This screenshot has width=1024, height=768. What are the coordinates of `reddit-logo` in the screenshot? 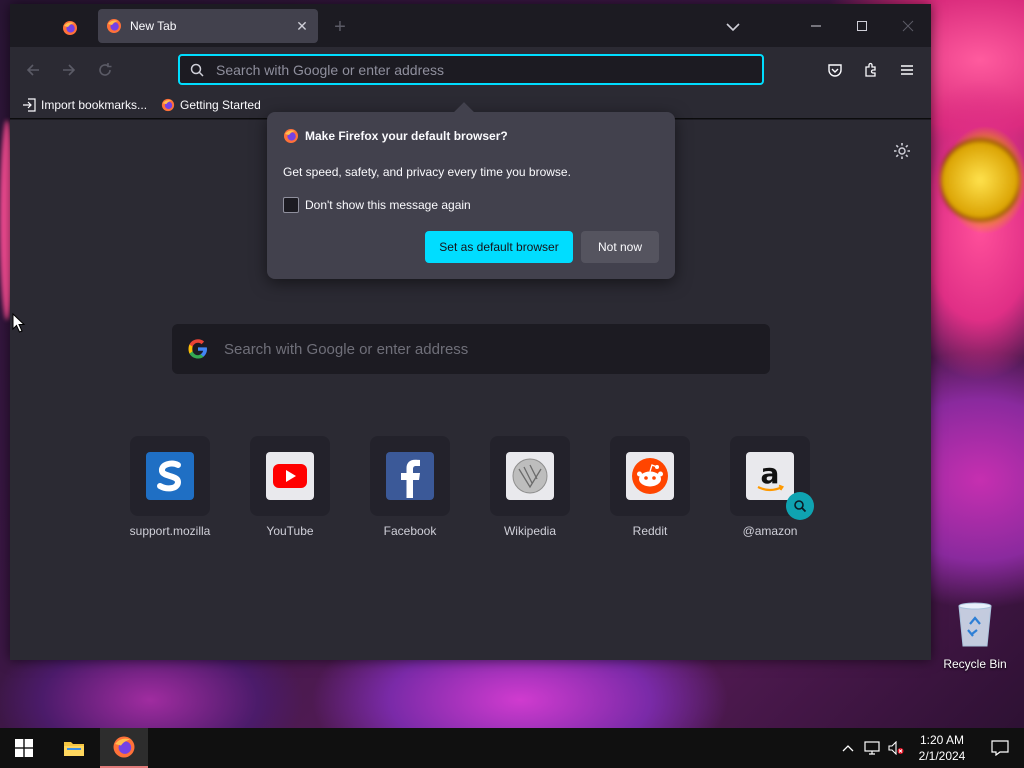 It's located at (650, 476).